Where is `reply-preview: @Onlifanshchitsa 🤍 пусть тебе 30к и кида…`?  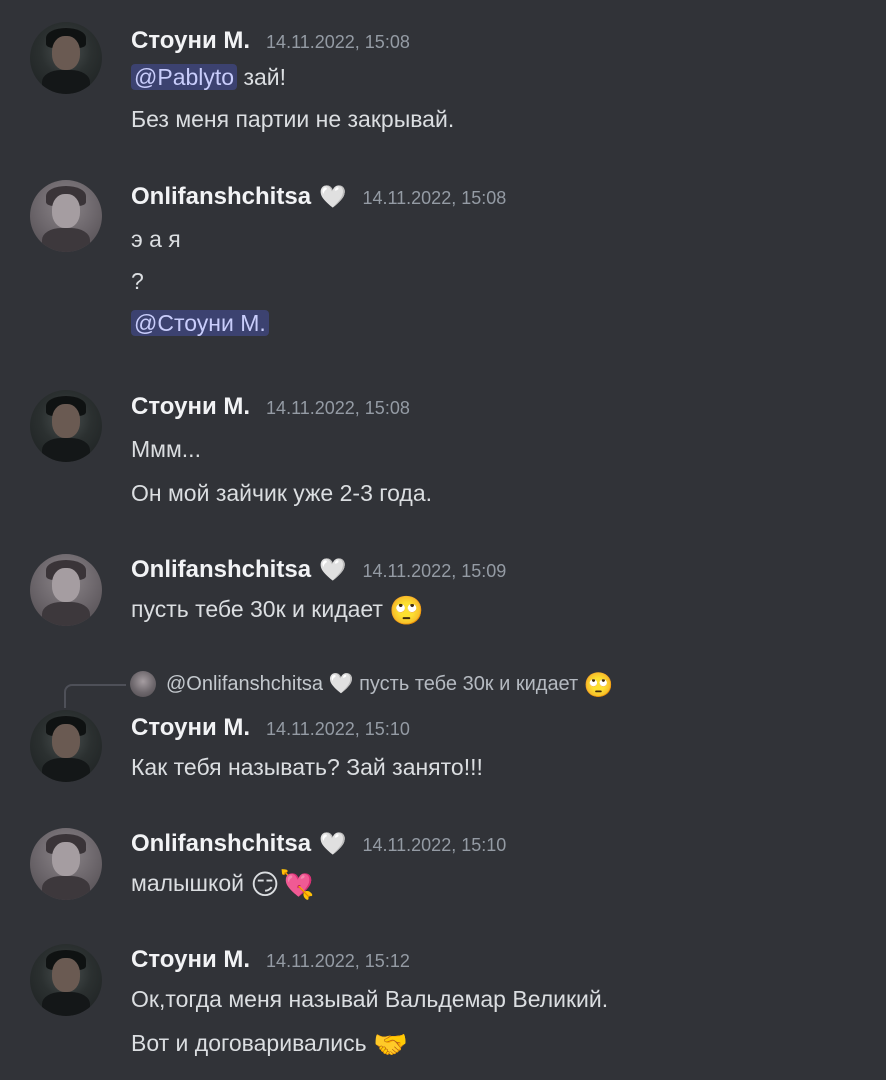 reply-preview: @Onlifanshchitsa 🤍 пусть тебе 30к и кида… is located at coordinates (443, 687).